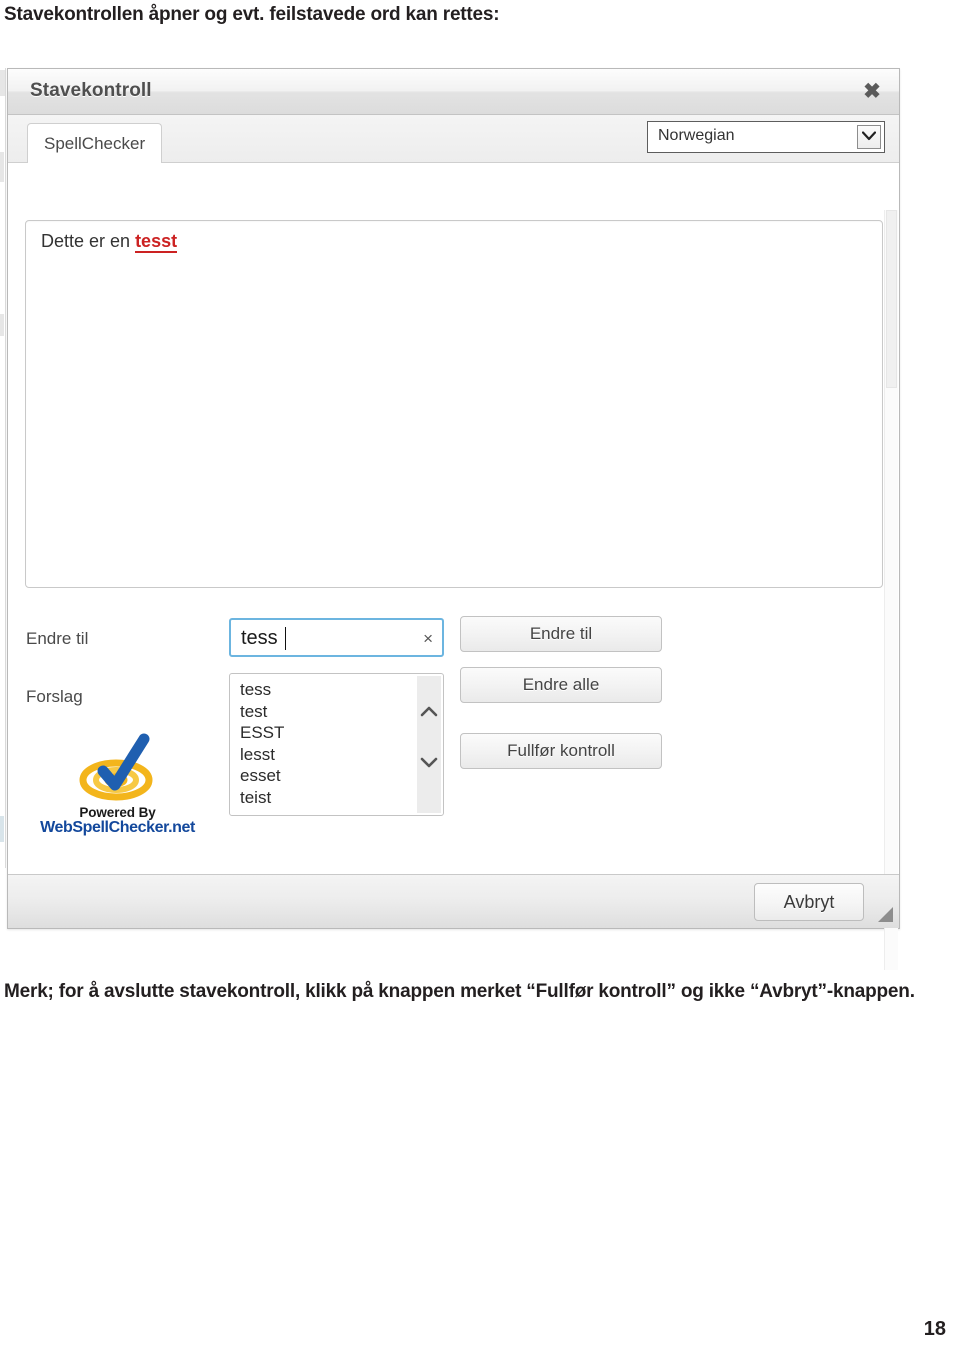 Image resolution: width=960 pixels, height=1351 pixels. I want to click on webspellchecker-logo: Powered By WebSpellChecker.net, so click(117, 785).